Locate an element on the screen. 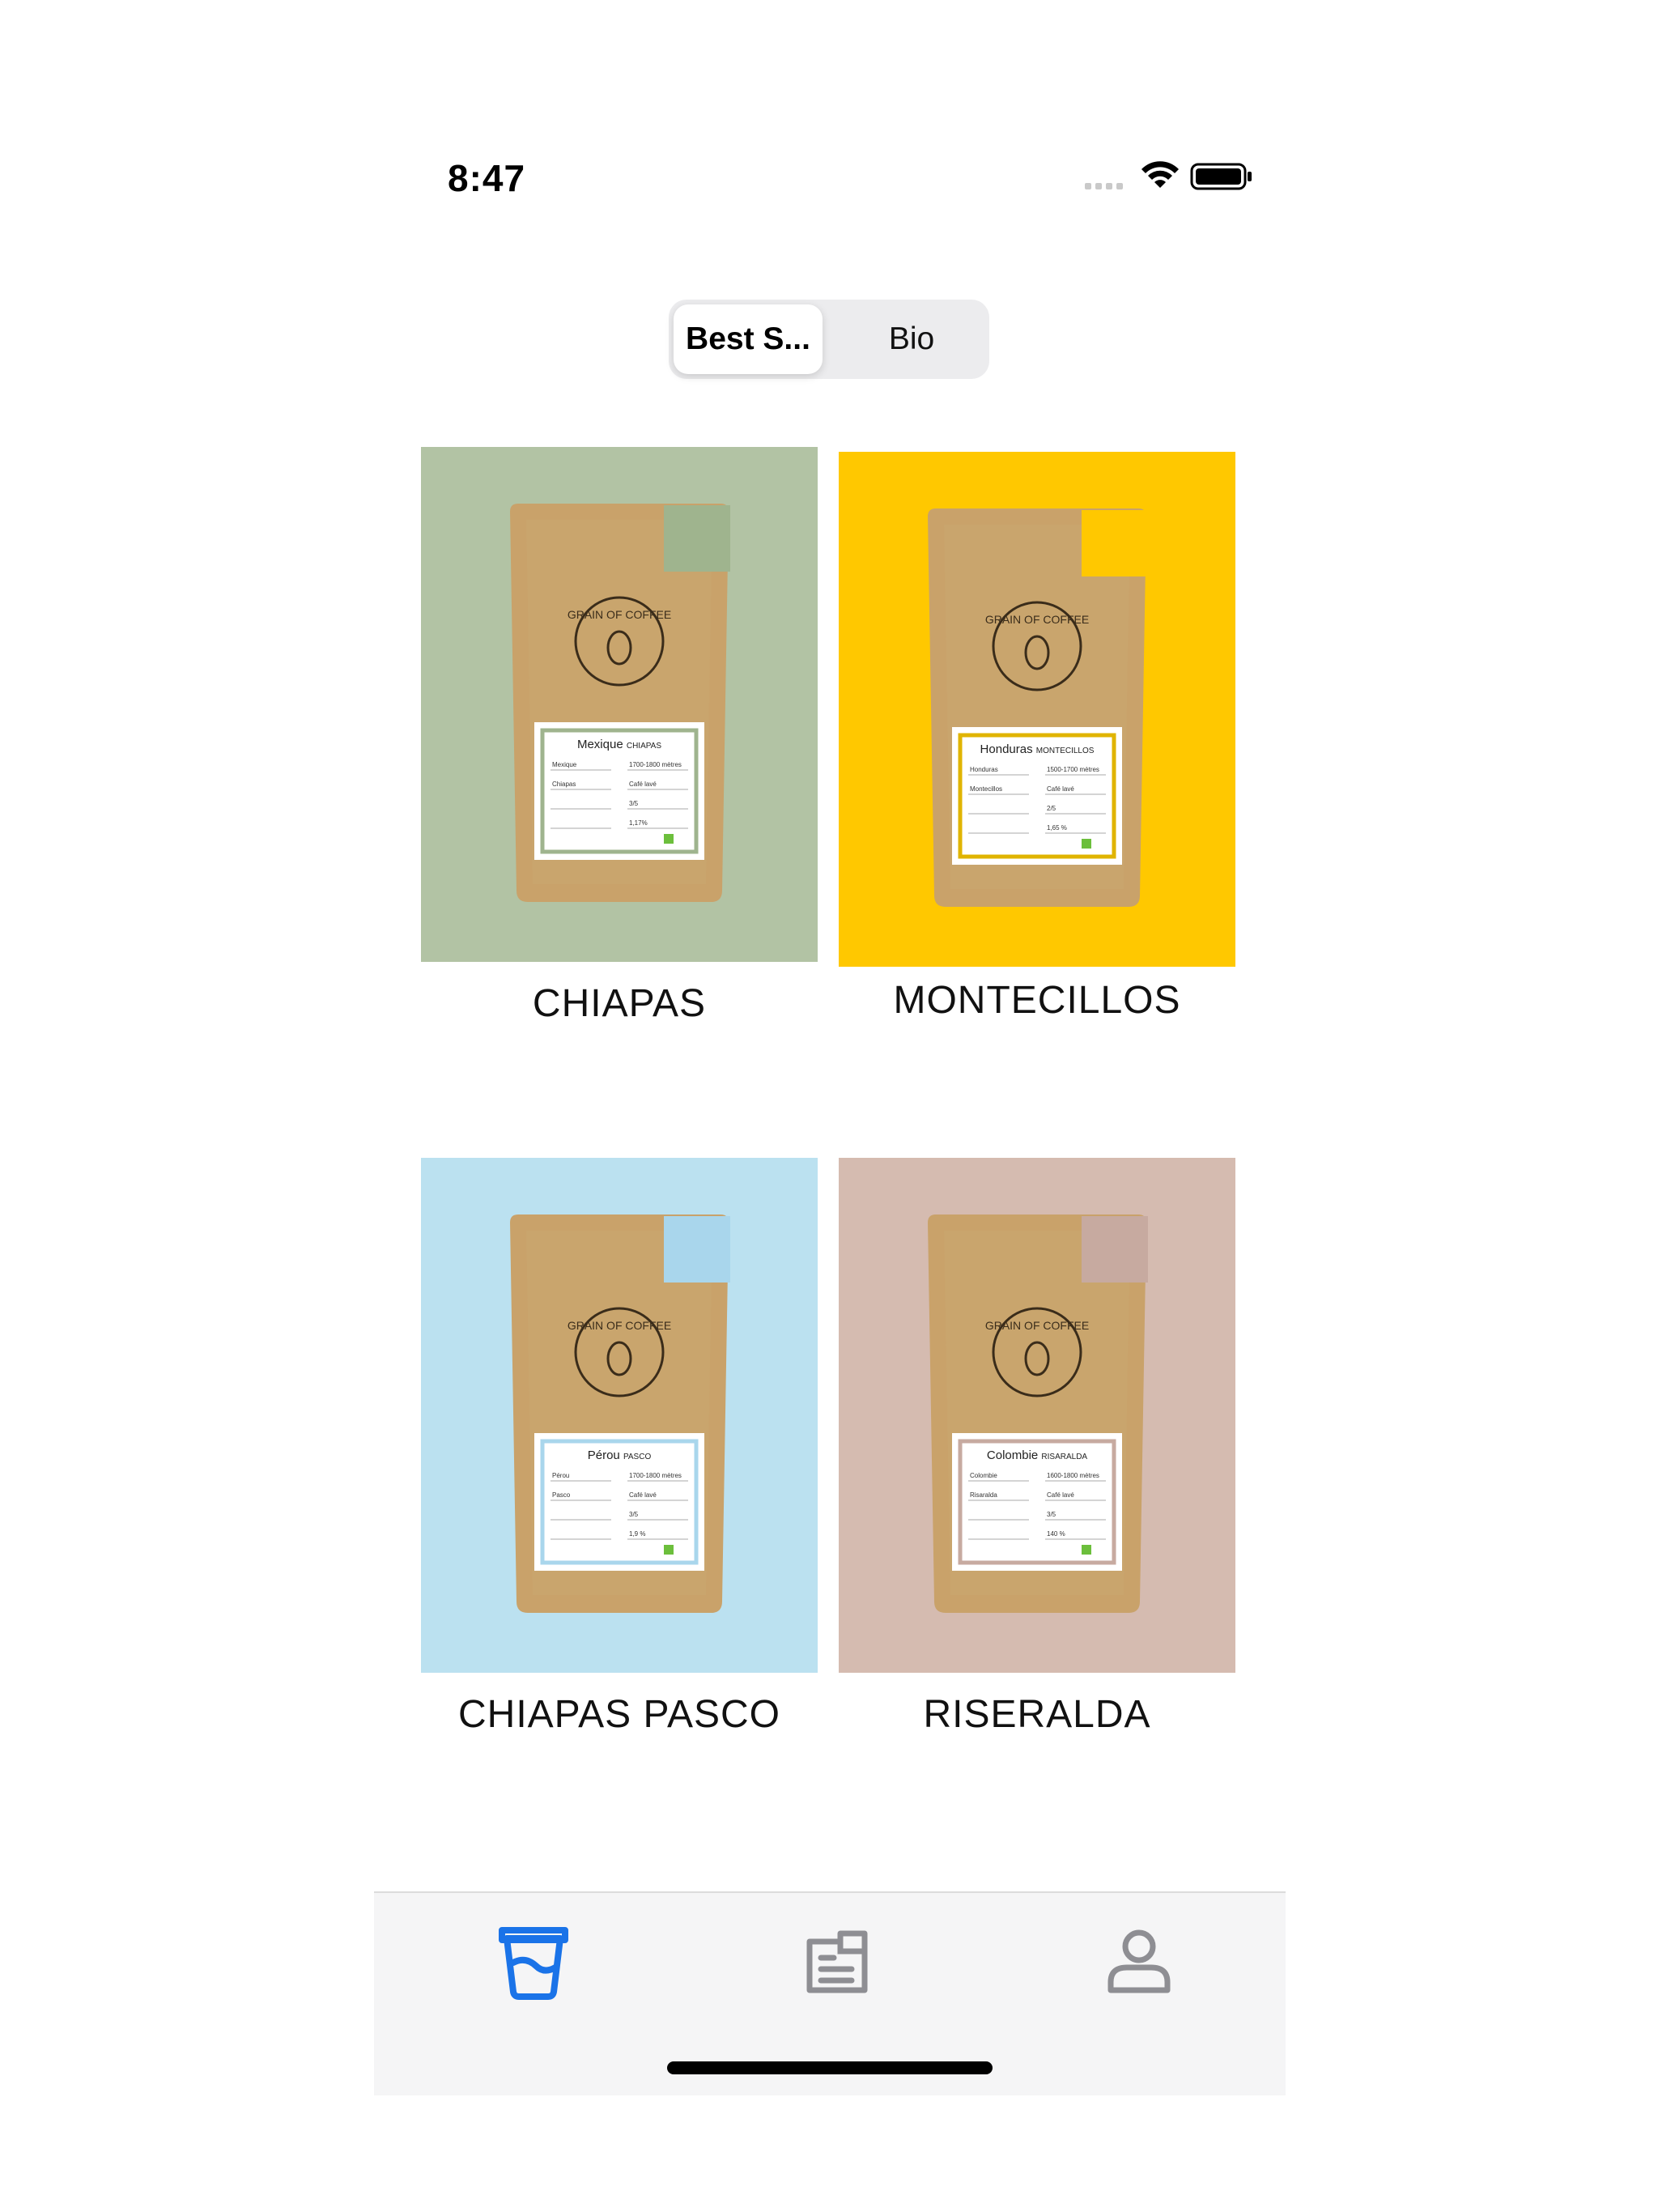 This screenshot has width=1658, height=2212. svg-text: 1,65 % is located at coordinates (1057, 828).